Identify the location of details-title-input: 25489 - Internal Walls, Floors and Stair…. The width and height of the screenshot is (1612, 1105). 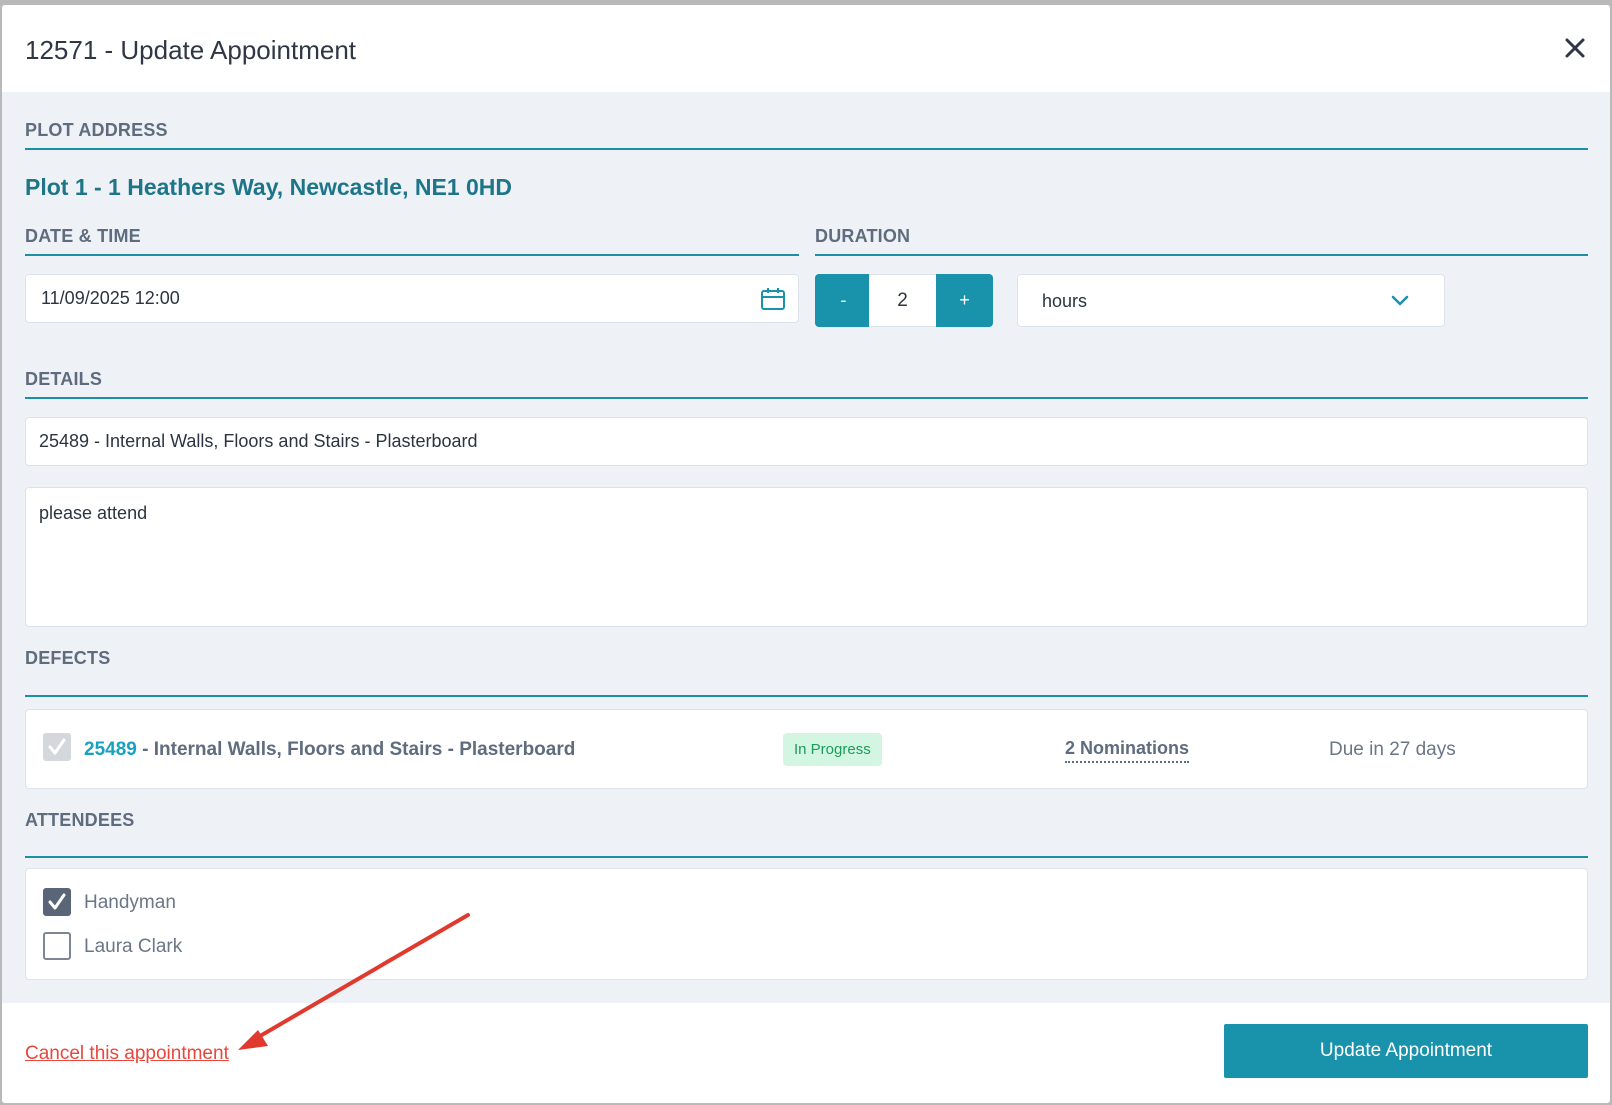
(806, 441).